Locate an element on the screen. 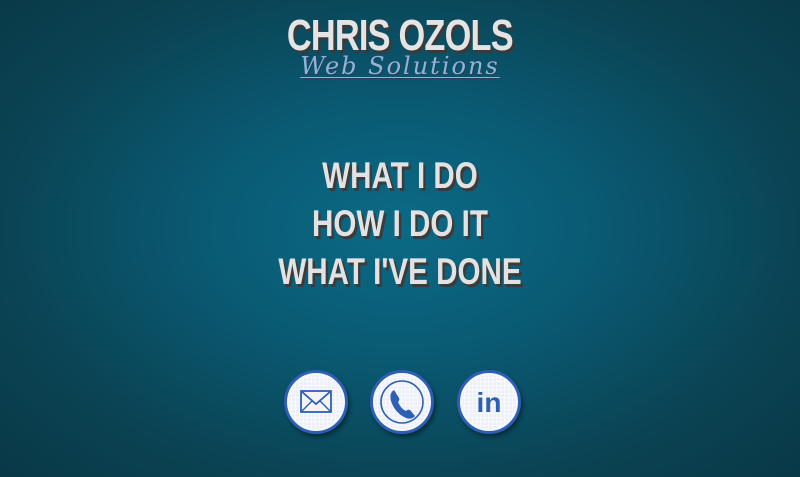  email-button is located at coordinates (316, 402).